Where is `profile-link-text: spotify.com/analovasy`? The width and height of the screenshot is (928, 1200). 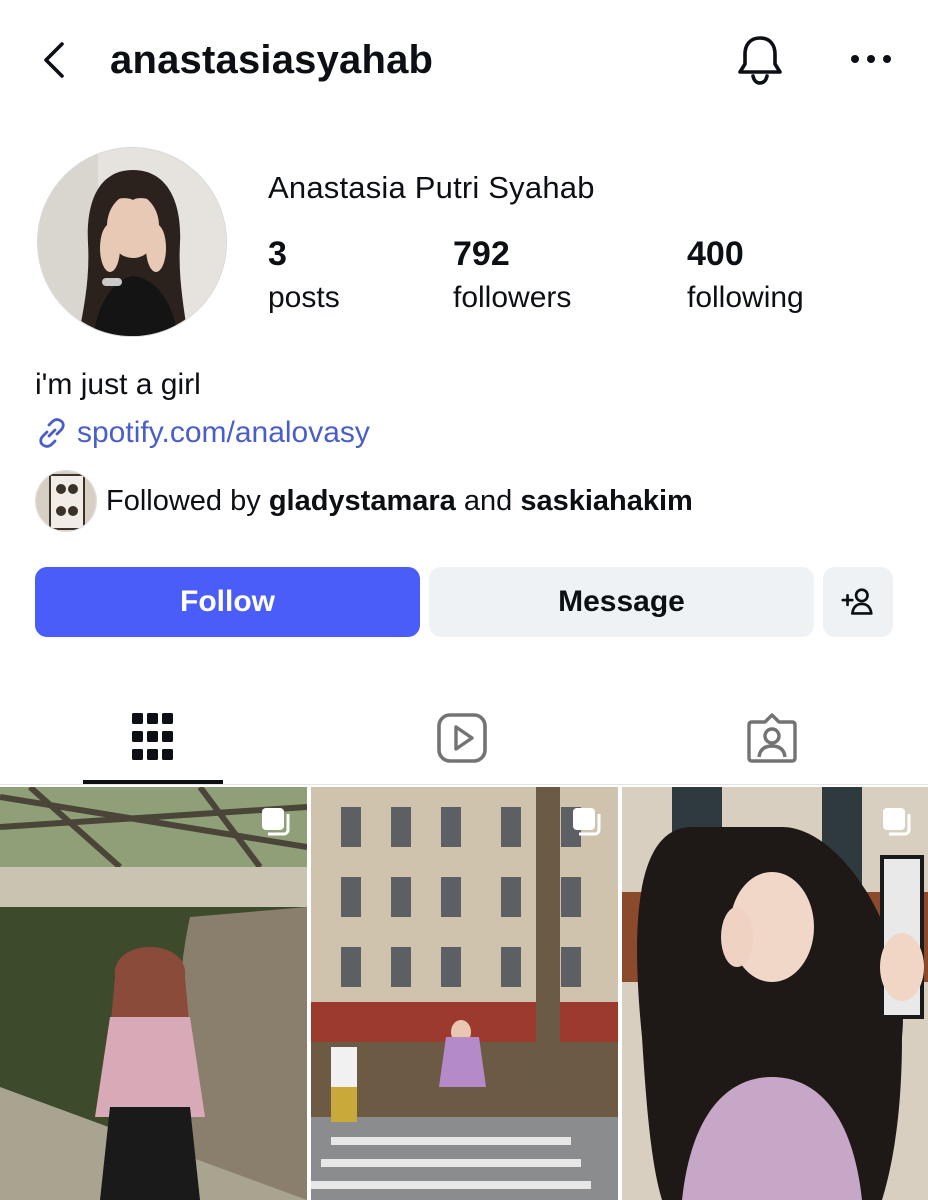 profile-link-text: spotify.com/analovasy is located at coordinates (223, 432).